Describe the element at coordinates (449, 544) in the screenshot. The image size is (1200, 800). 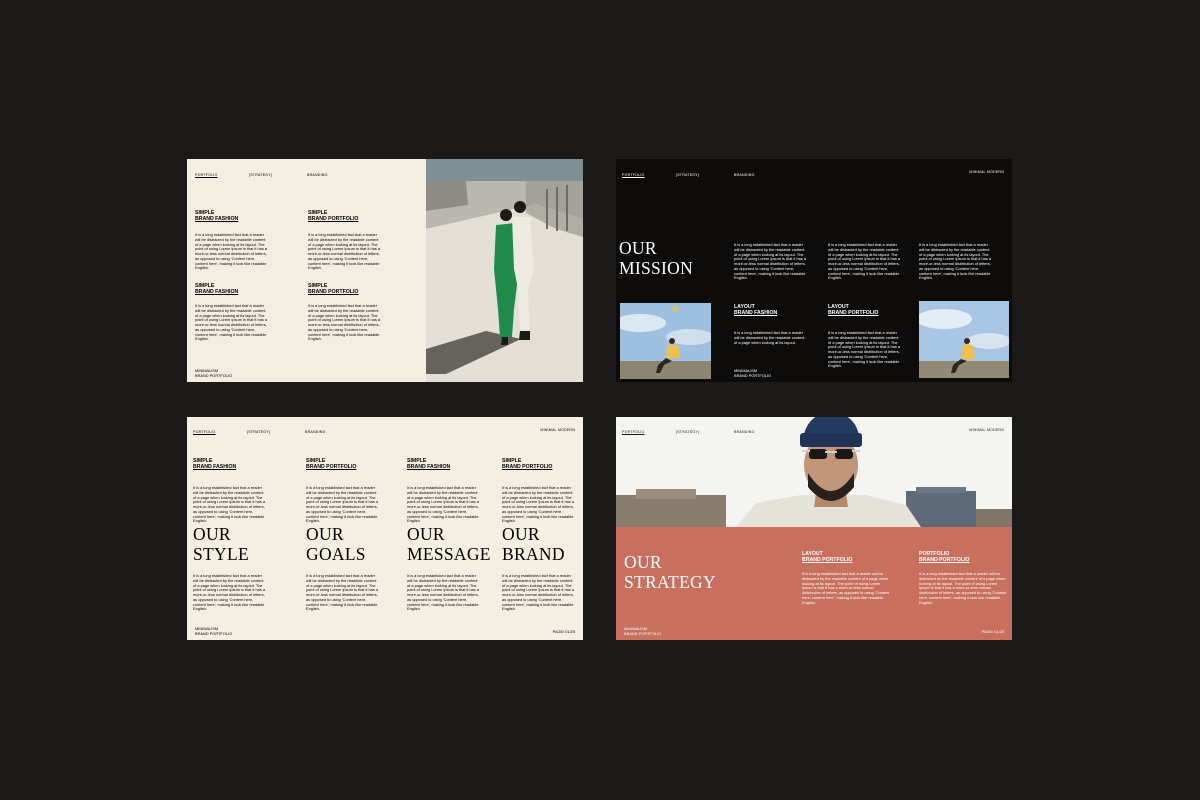
I see `column-title: OUR MESSAGE` at that location.